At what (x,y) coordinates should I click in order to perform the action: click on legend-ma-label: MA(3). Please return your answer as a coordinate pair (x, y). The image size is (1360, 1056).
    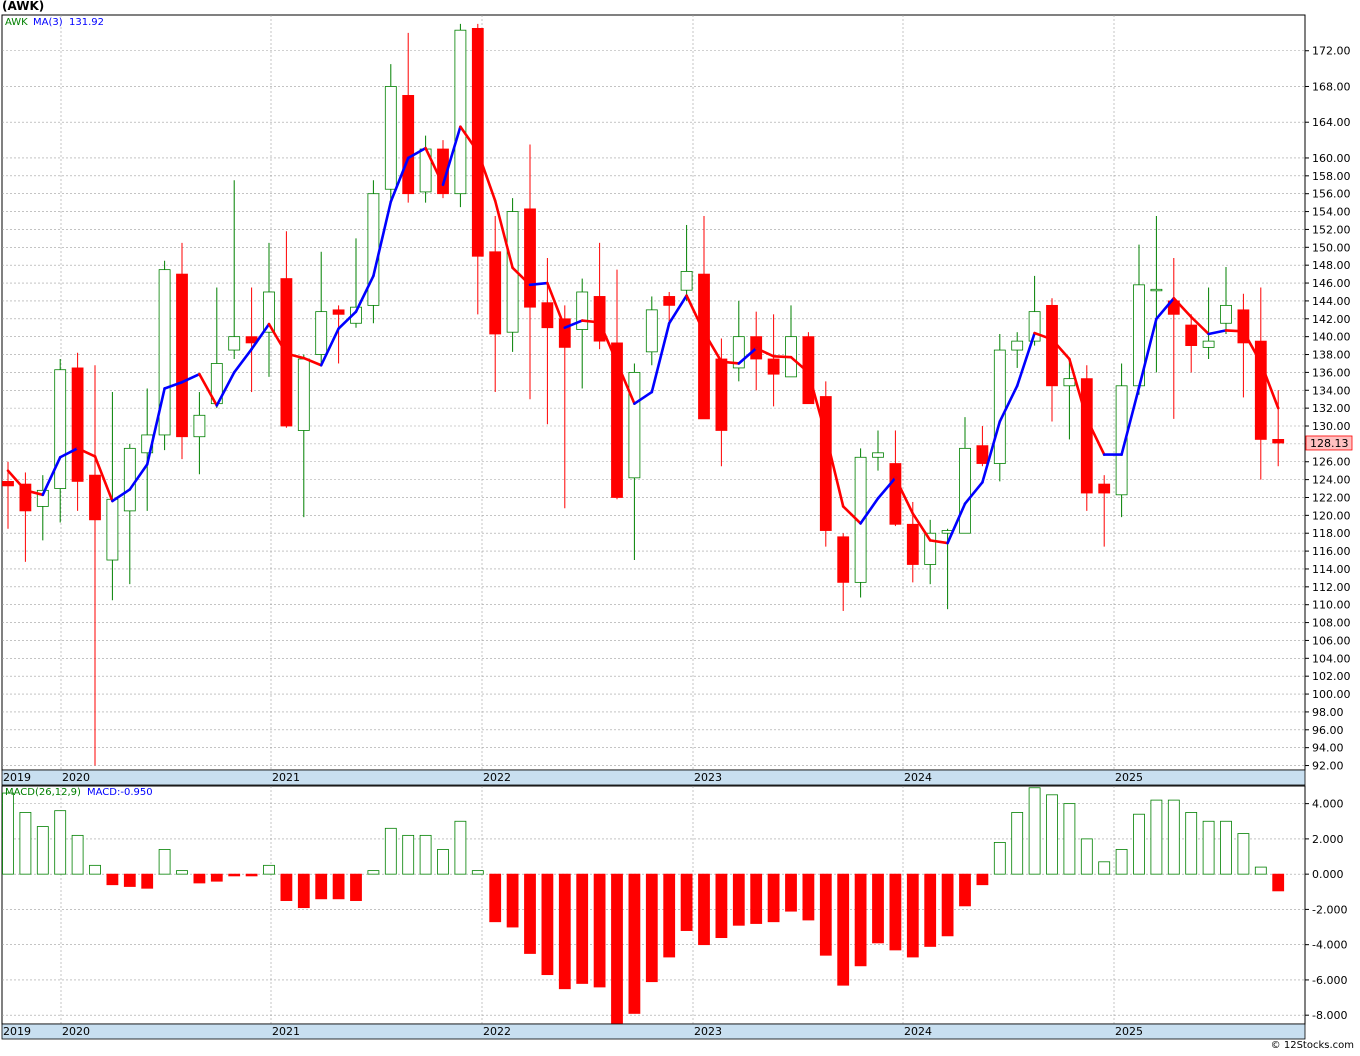
    Looking at the image, I should click on (48, 22).